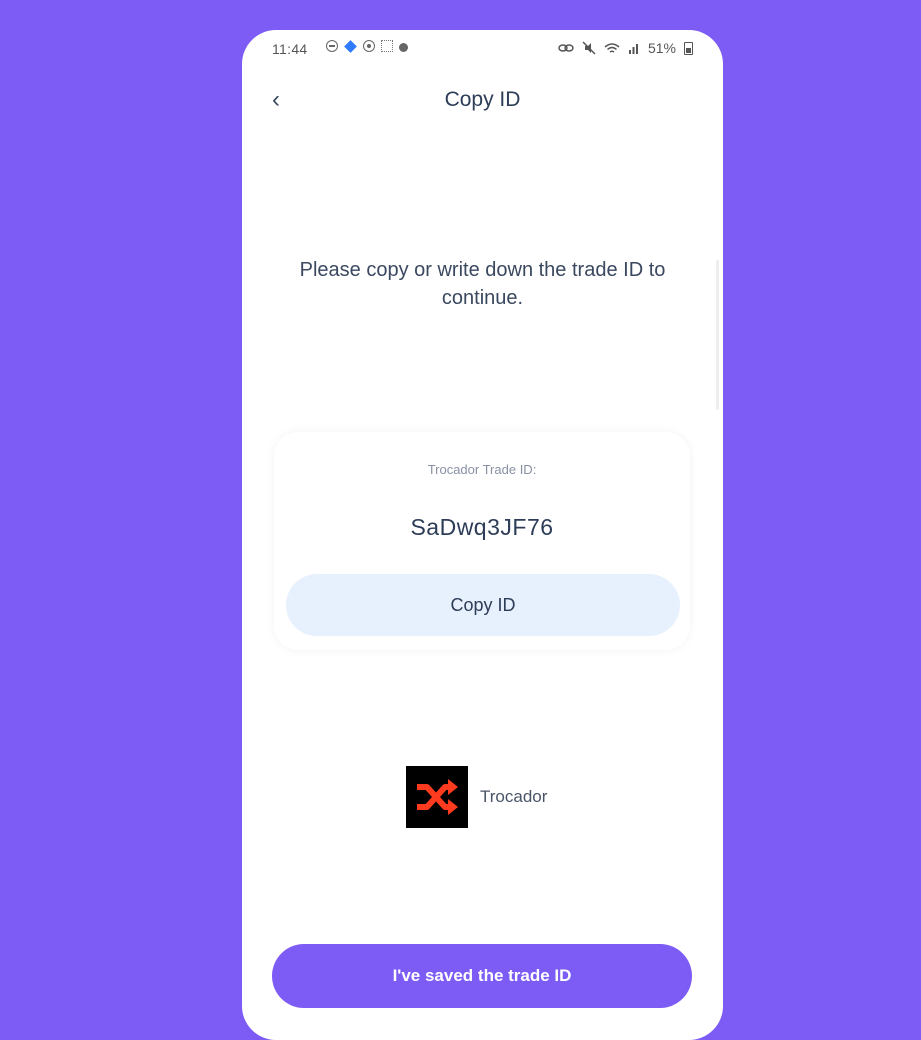 The height and width of the screenshot is (1040, 921). What do you see at coordinates (403, 47) in the screenshot?
I see `bomb-icon` at bounding box center [403, 47].